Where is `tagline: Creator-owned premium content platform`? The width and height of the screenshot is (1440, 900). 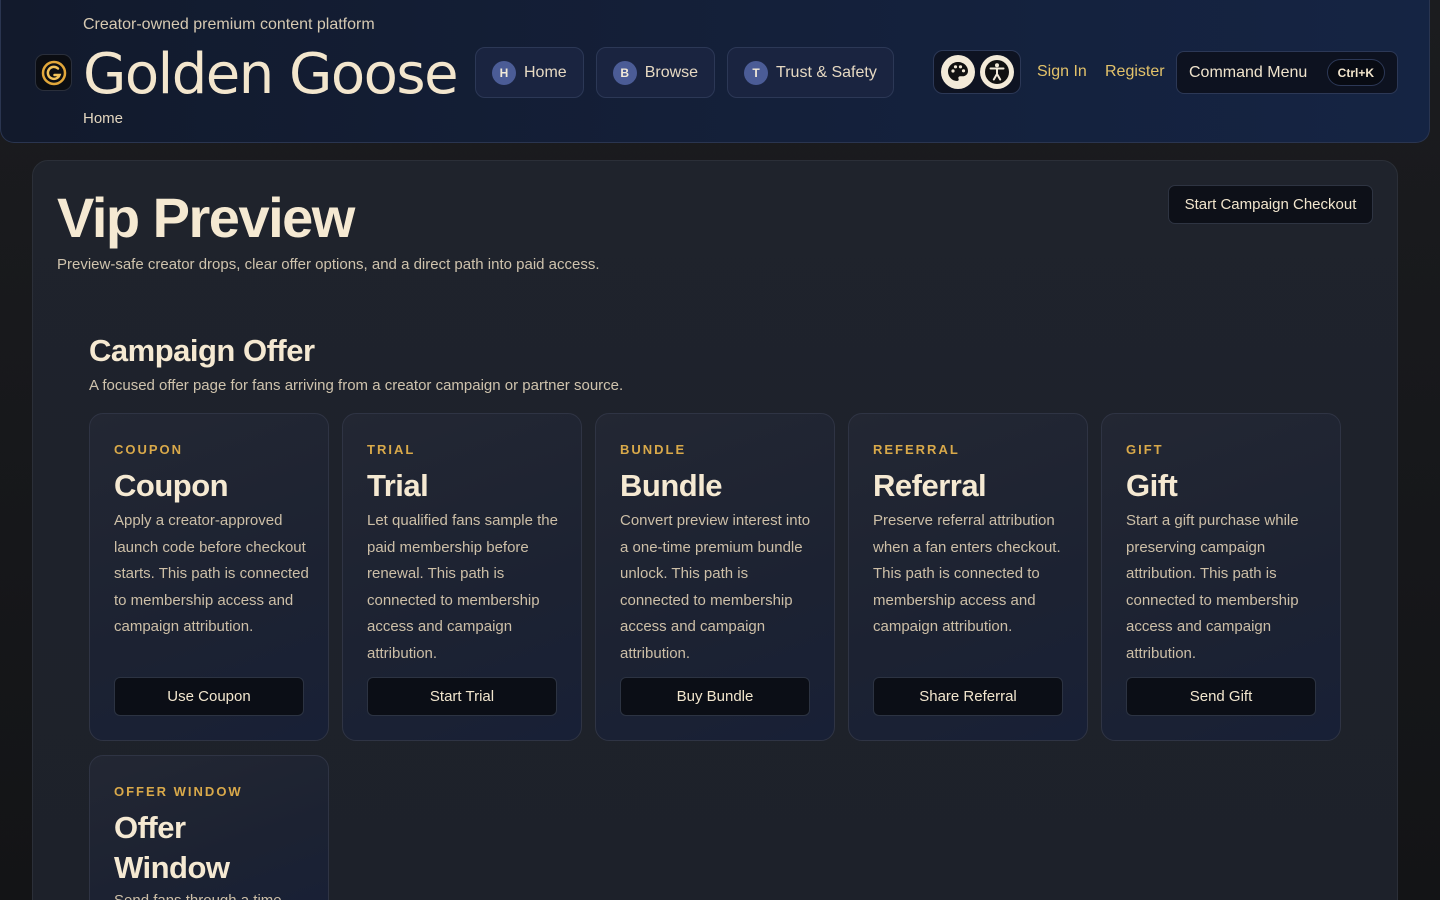
tagline: Creator-owned premium content platform is located at coordinates (229, 24).